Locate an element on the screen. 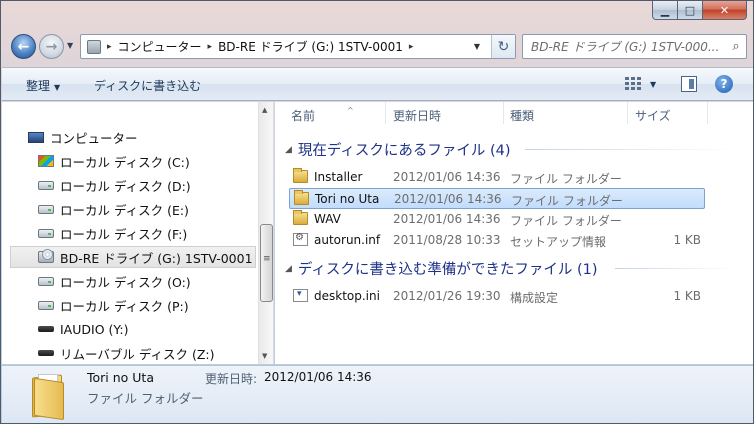 This screenshot has height=424, width=754. sidebar-item-label: ローカル ディスク (E:) is located at coordinates (124, 210).